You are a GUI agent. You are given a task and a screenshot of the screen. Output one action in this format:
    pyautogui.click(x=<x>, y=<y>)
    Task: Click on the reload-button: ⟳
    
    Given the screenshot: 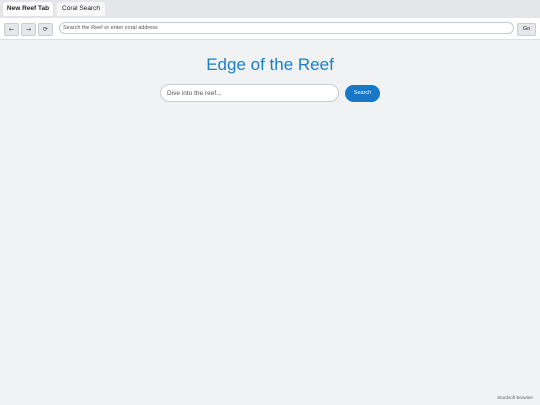 What is the action you would take?
    pyautogui.click(x=45, y=29)
    